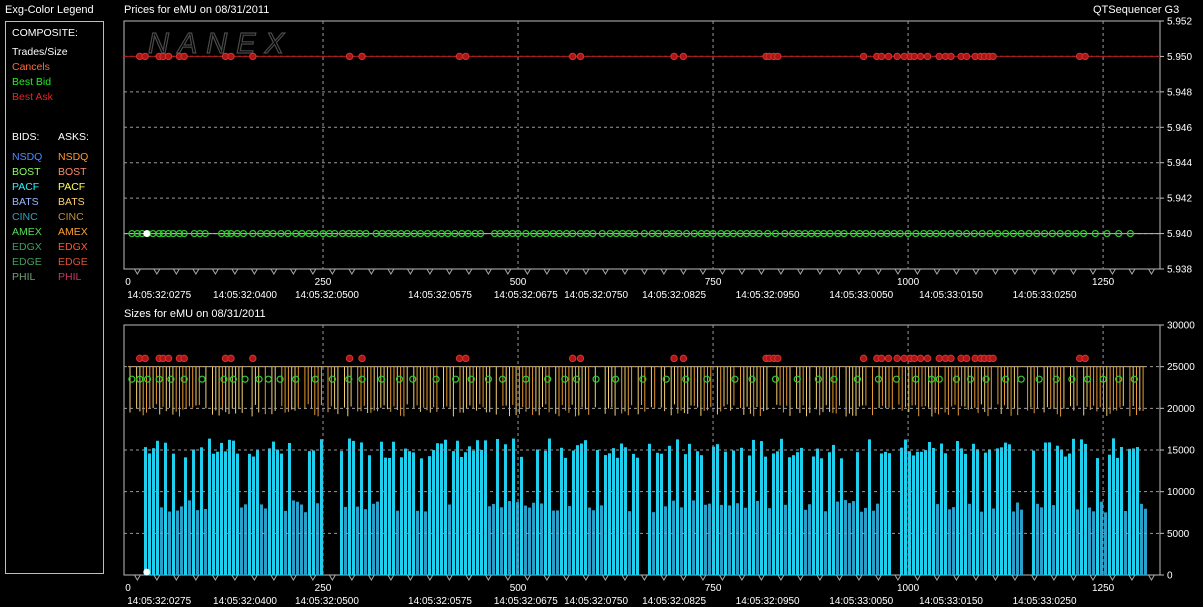 This screenshot has height=607, width=1203. What do you see at coordinates (159, 295) in the screenshot?
I see `price-time-label: 14:05:32:0275` at bounding box center [159, 295].